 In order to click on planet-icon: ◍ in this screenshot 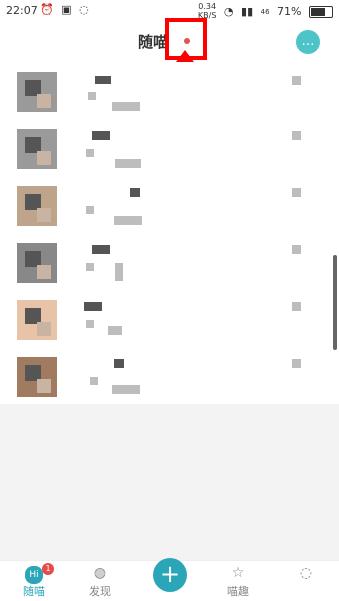, I will do `click(100, 573)`.